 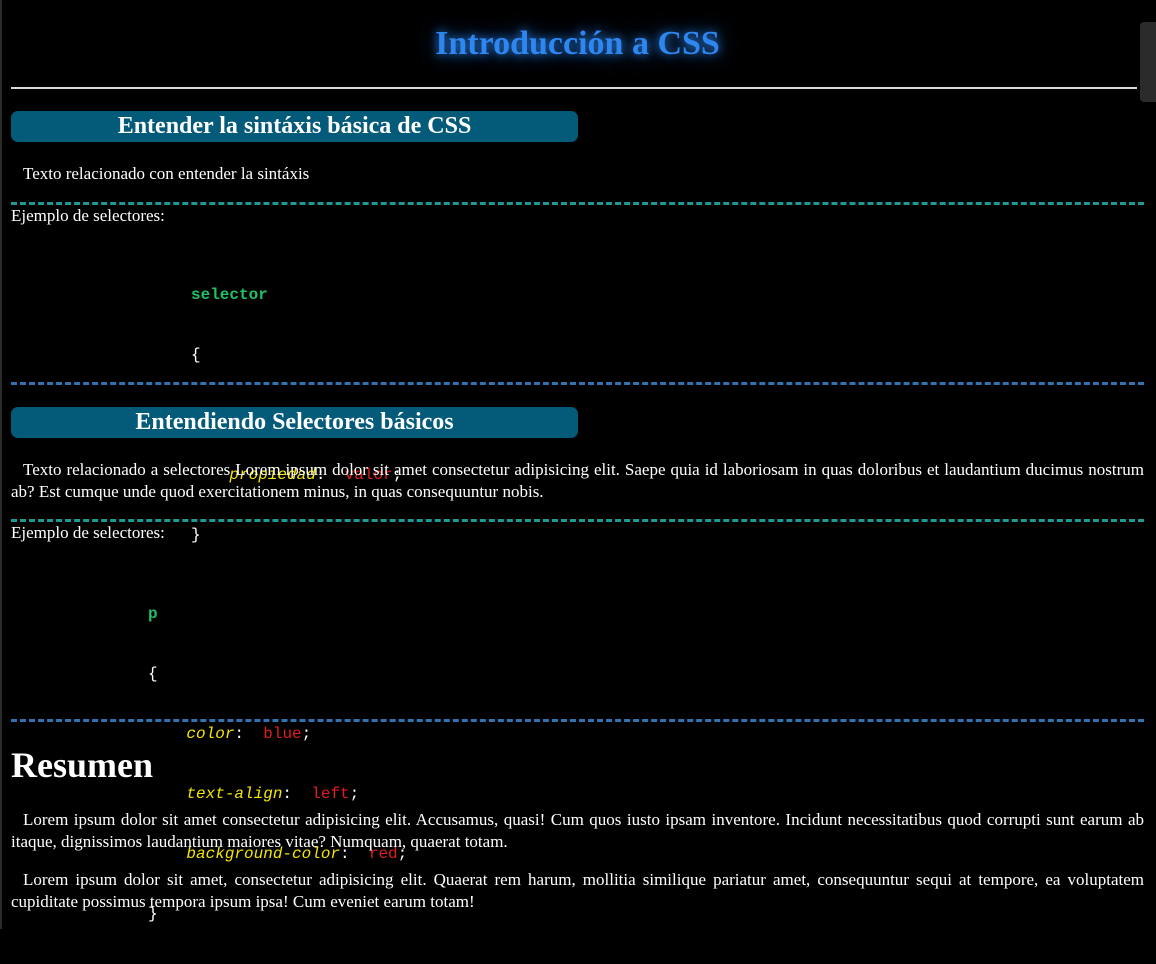 What do you see at coordinates (234, 794) in the screenshot?
I see `code-property: text-align` at bounding box center [234, 794].